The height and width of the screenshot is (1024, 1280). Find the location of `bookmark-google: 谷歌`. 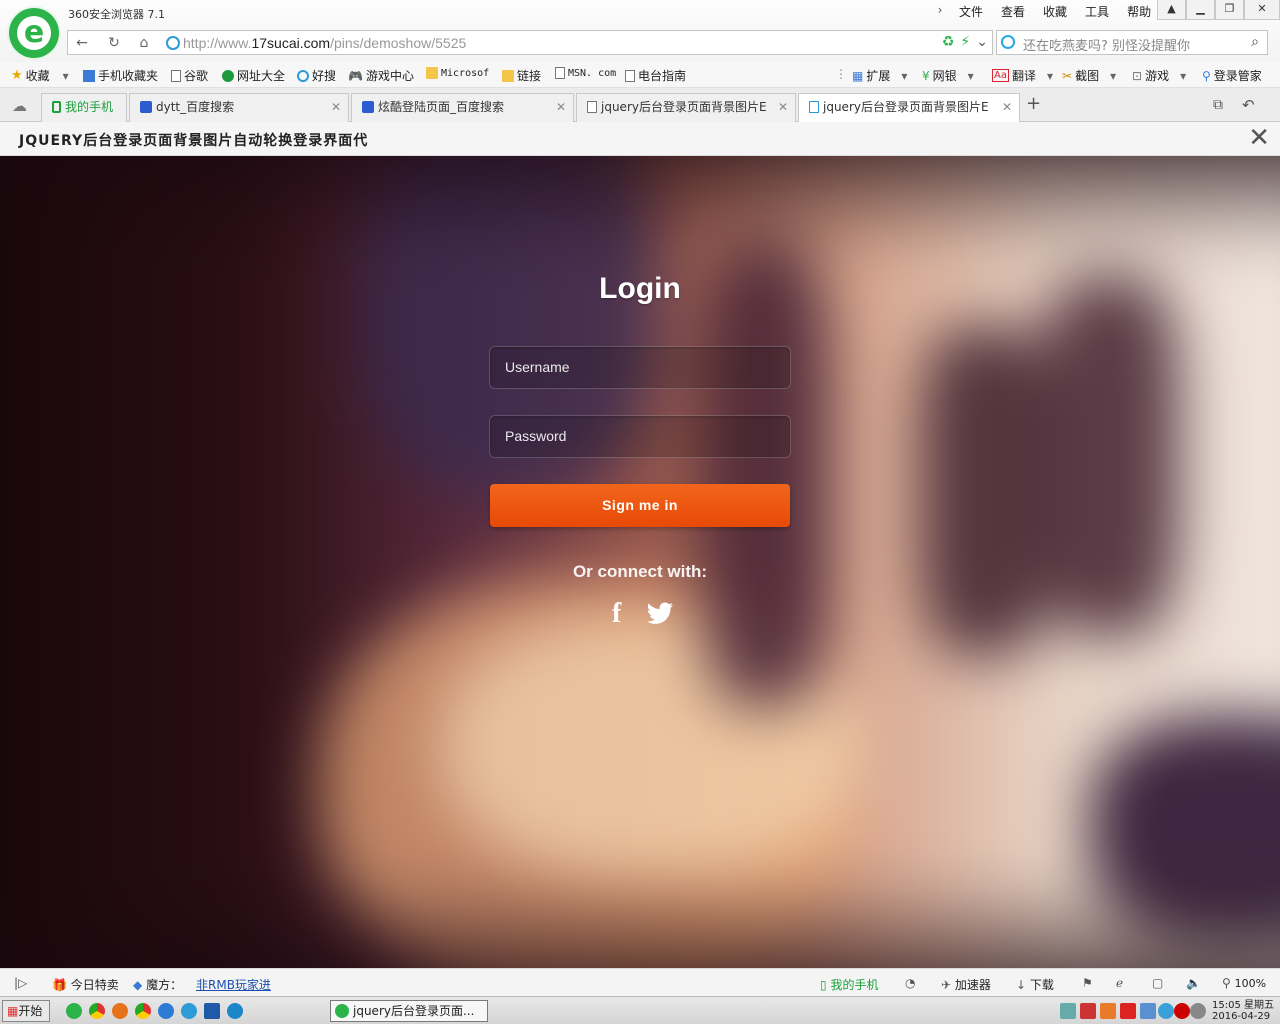

bookmark-google: 谷歌 is located at coordinates (189, 75).